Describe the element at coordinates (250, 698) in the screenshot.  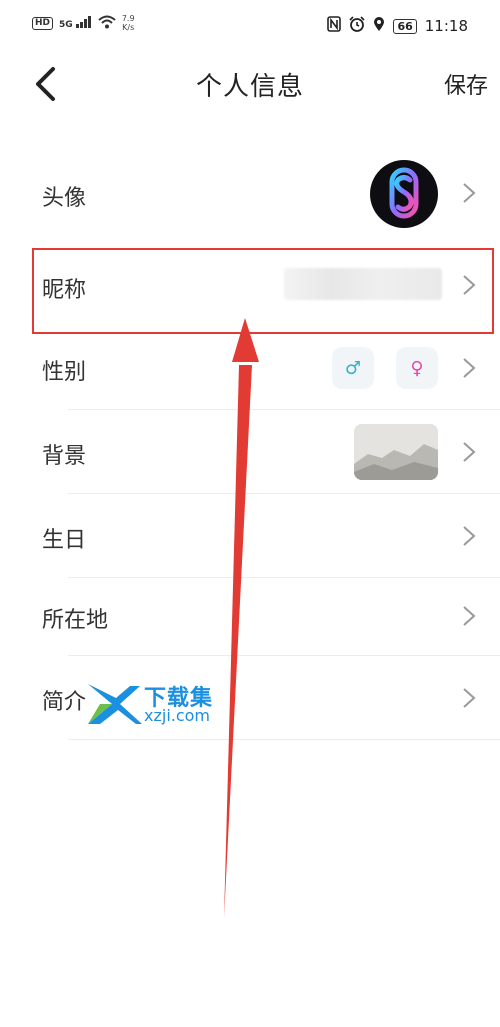
I see `row-bio: 简介` at that location.